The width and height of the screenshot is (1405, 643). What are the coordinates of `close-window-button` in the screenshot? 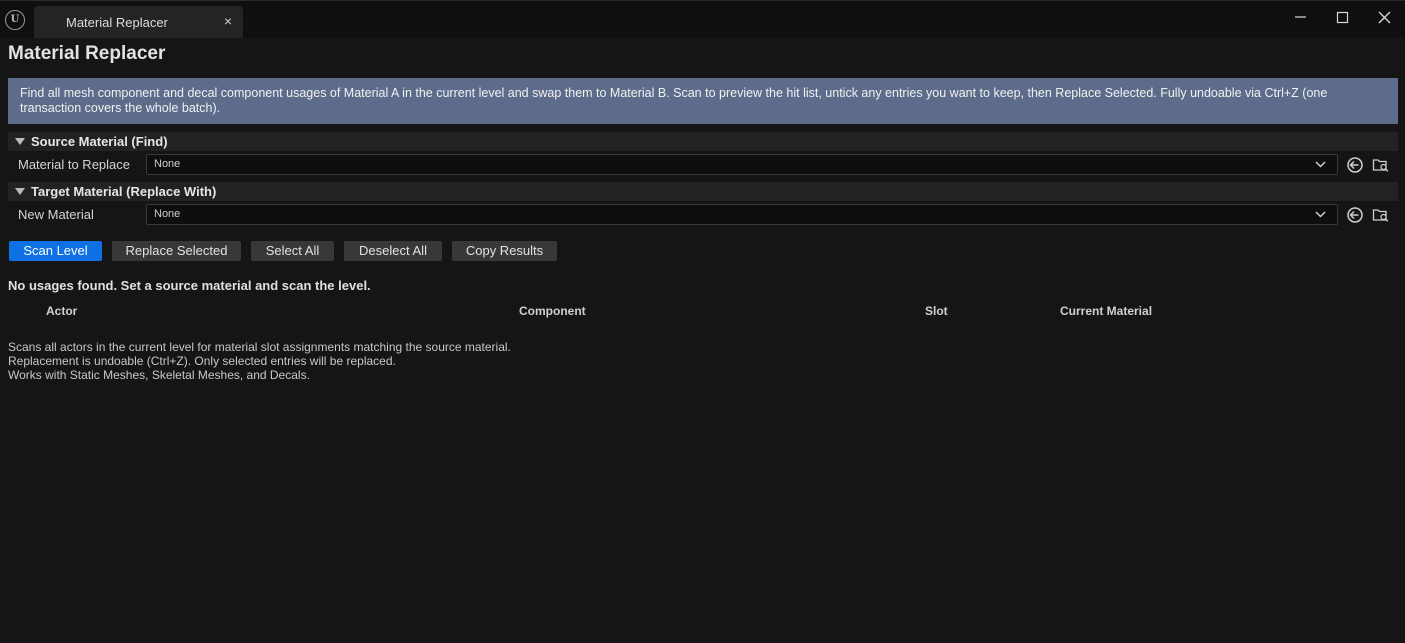 It's located at (1385, 17).